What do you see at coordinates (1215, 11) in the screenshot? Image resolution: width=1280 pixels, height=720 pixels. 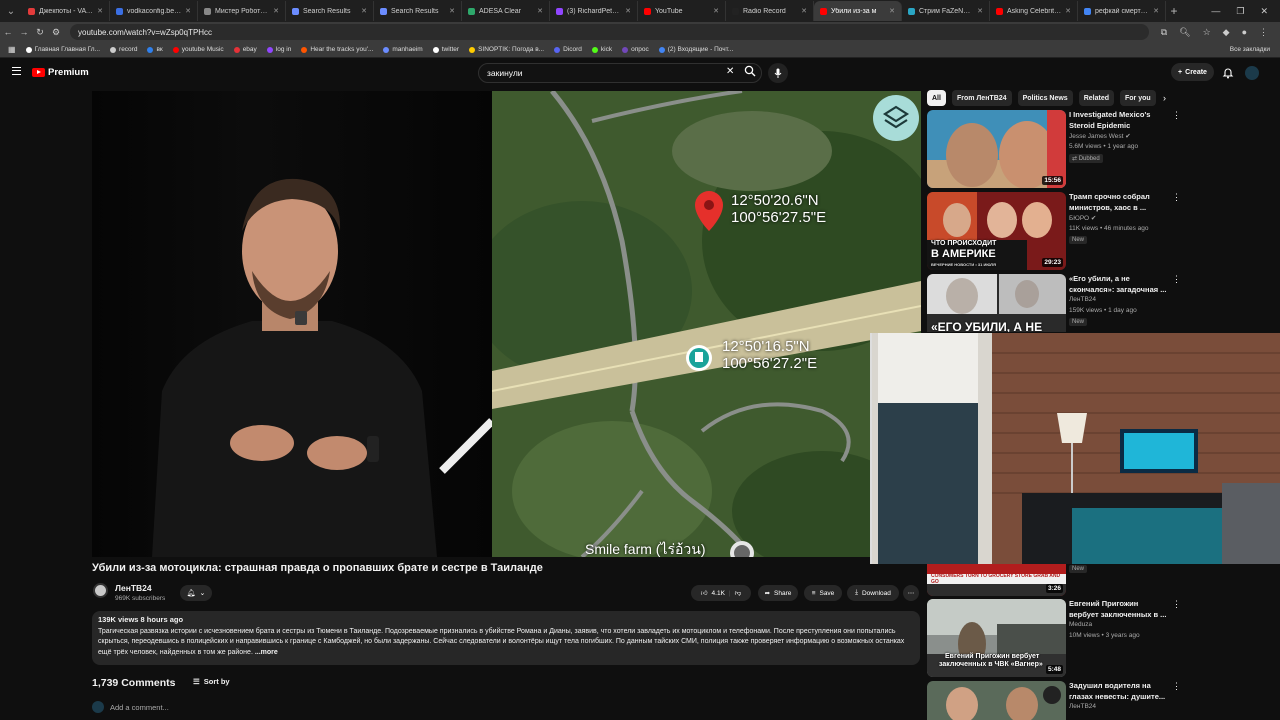 I see `minimize-window-icon: —` at bounding box center [1215, 11].